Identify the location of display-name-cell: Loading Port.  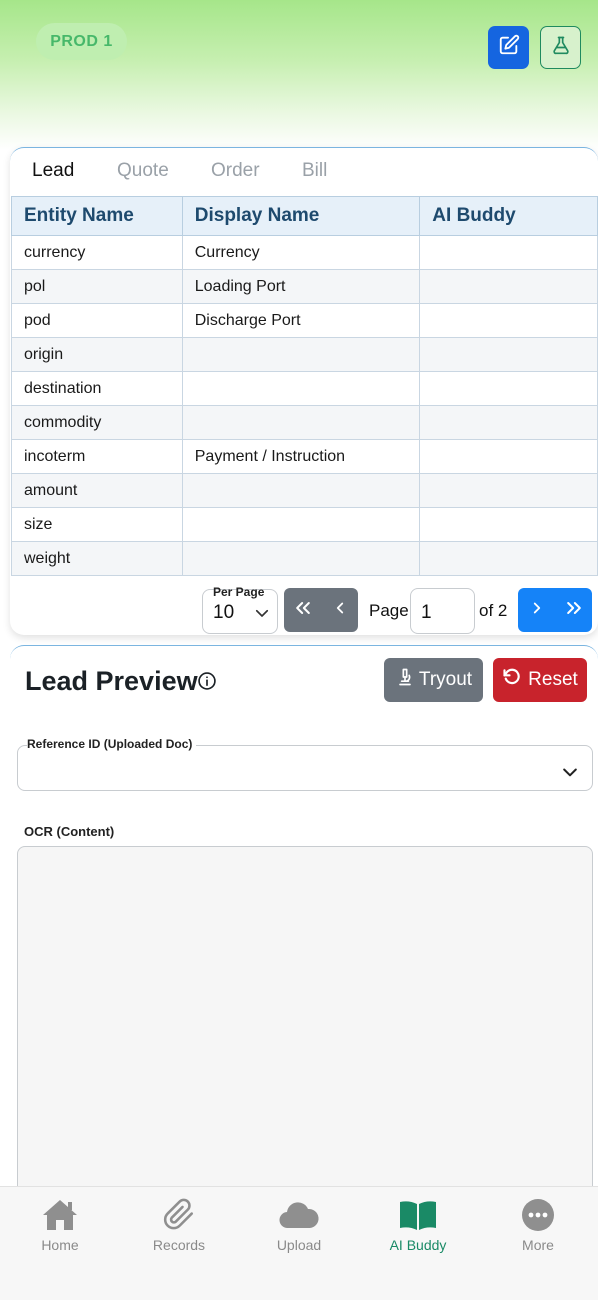
(301, 286).